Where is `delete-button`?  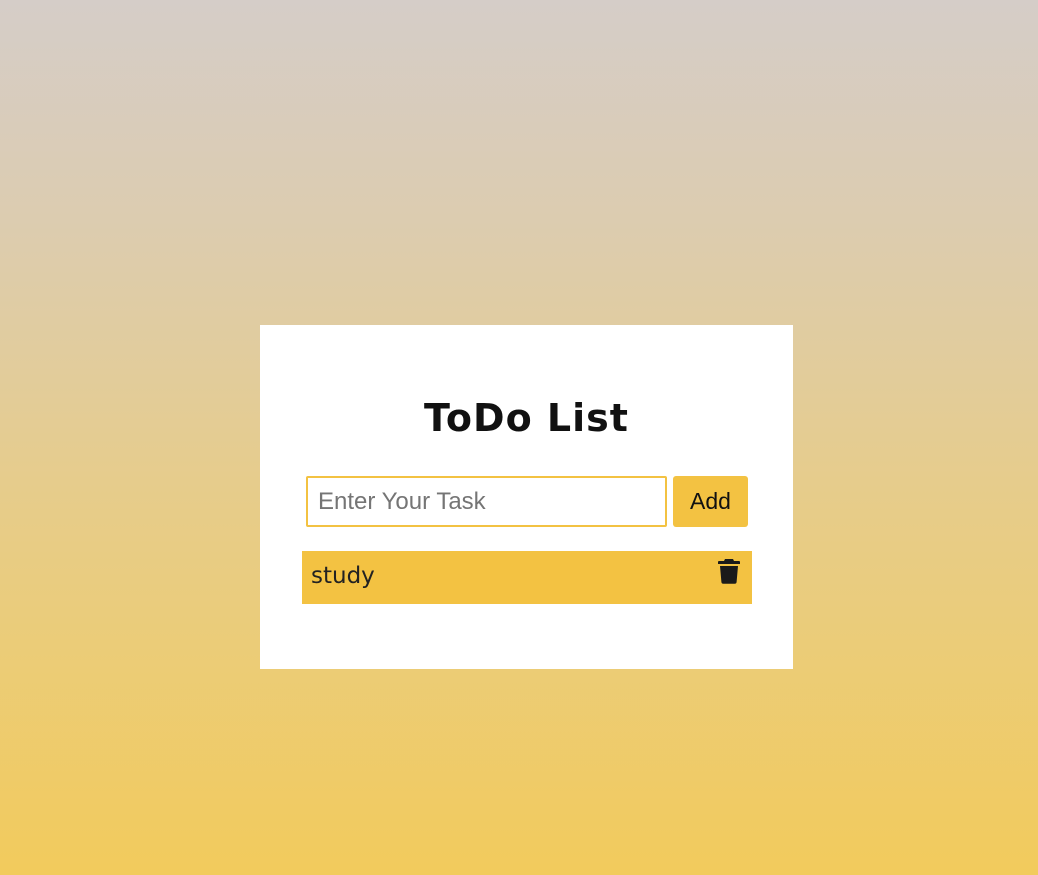
delete-button is located at coordinates (729, 571).